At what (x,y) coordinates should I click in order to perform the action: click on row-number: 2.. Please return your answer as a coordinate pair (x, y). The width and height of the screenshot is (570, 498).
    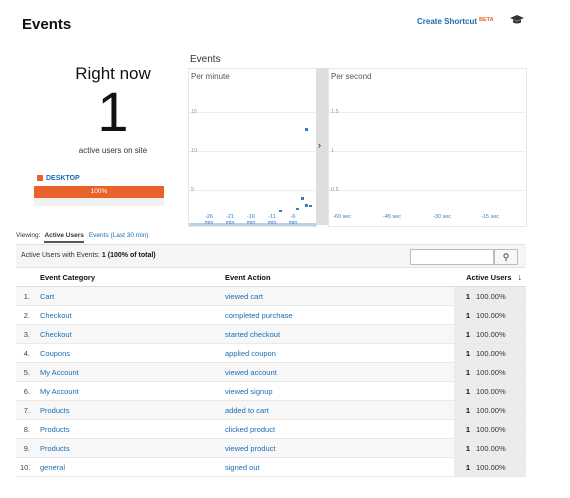
    Looking at the image, I should click on (26, 315).